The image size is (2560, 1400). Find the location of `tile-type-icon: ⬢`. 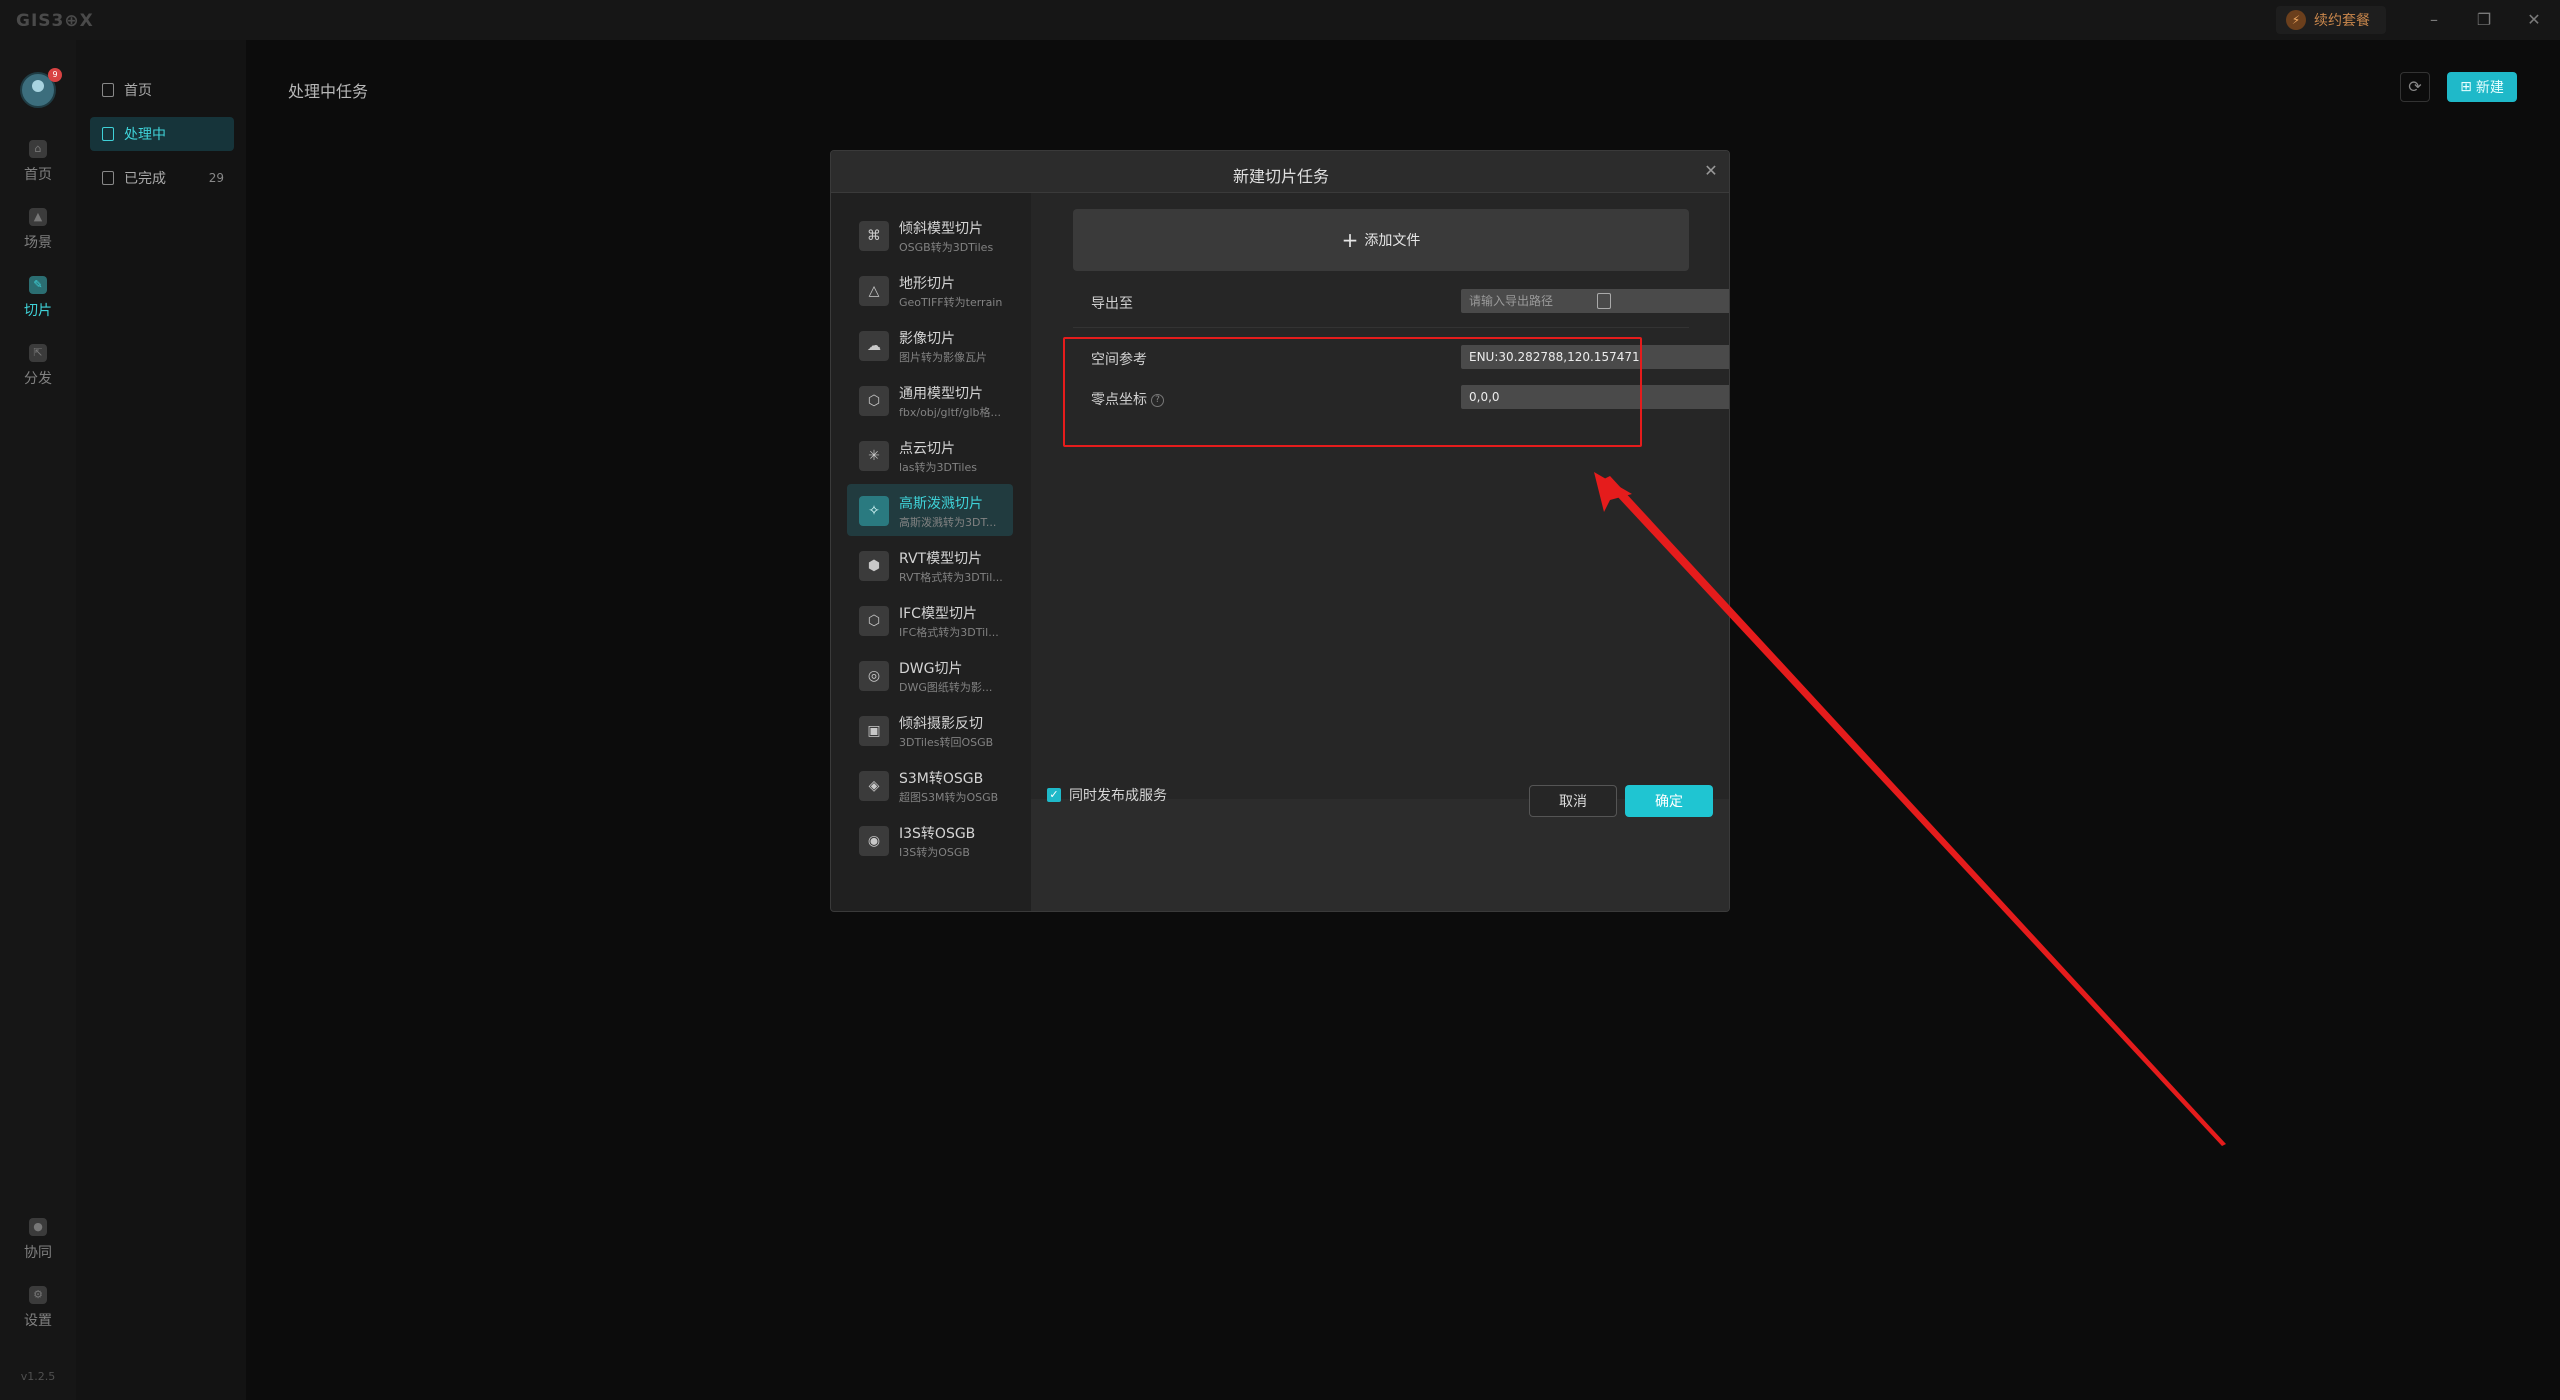

tile-type-icon: ⬢ is located at coordinates (874, 566).